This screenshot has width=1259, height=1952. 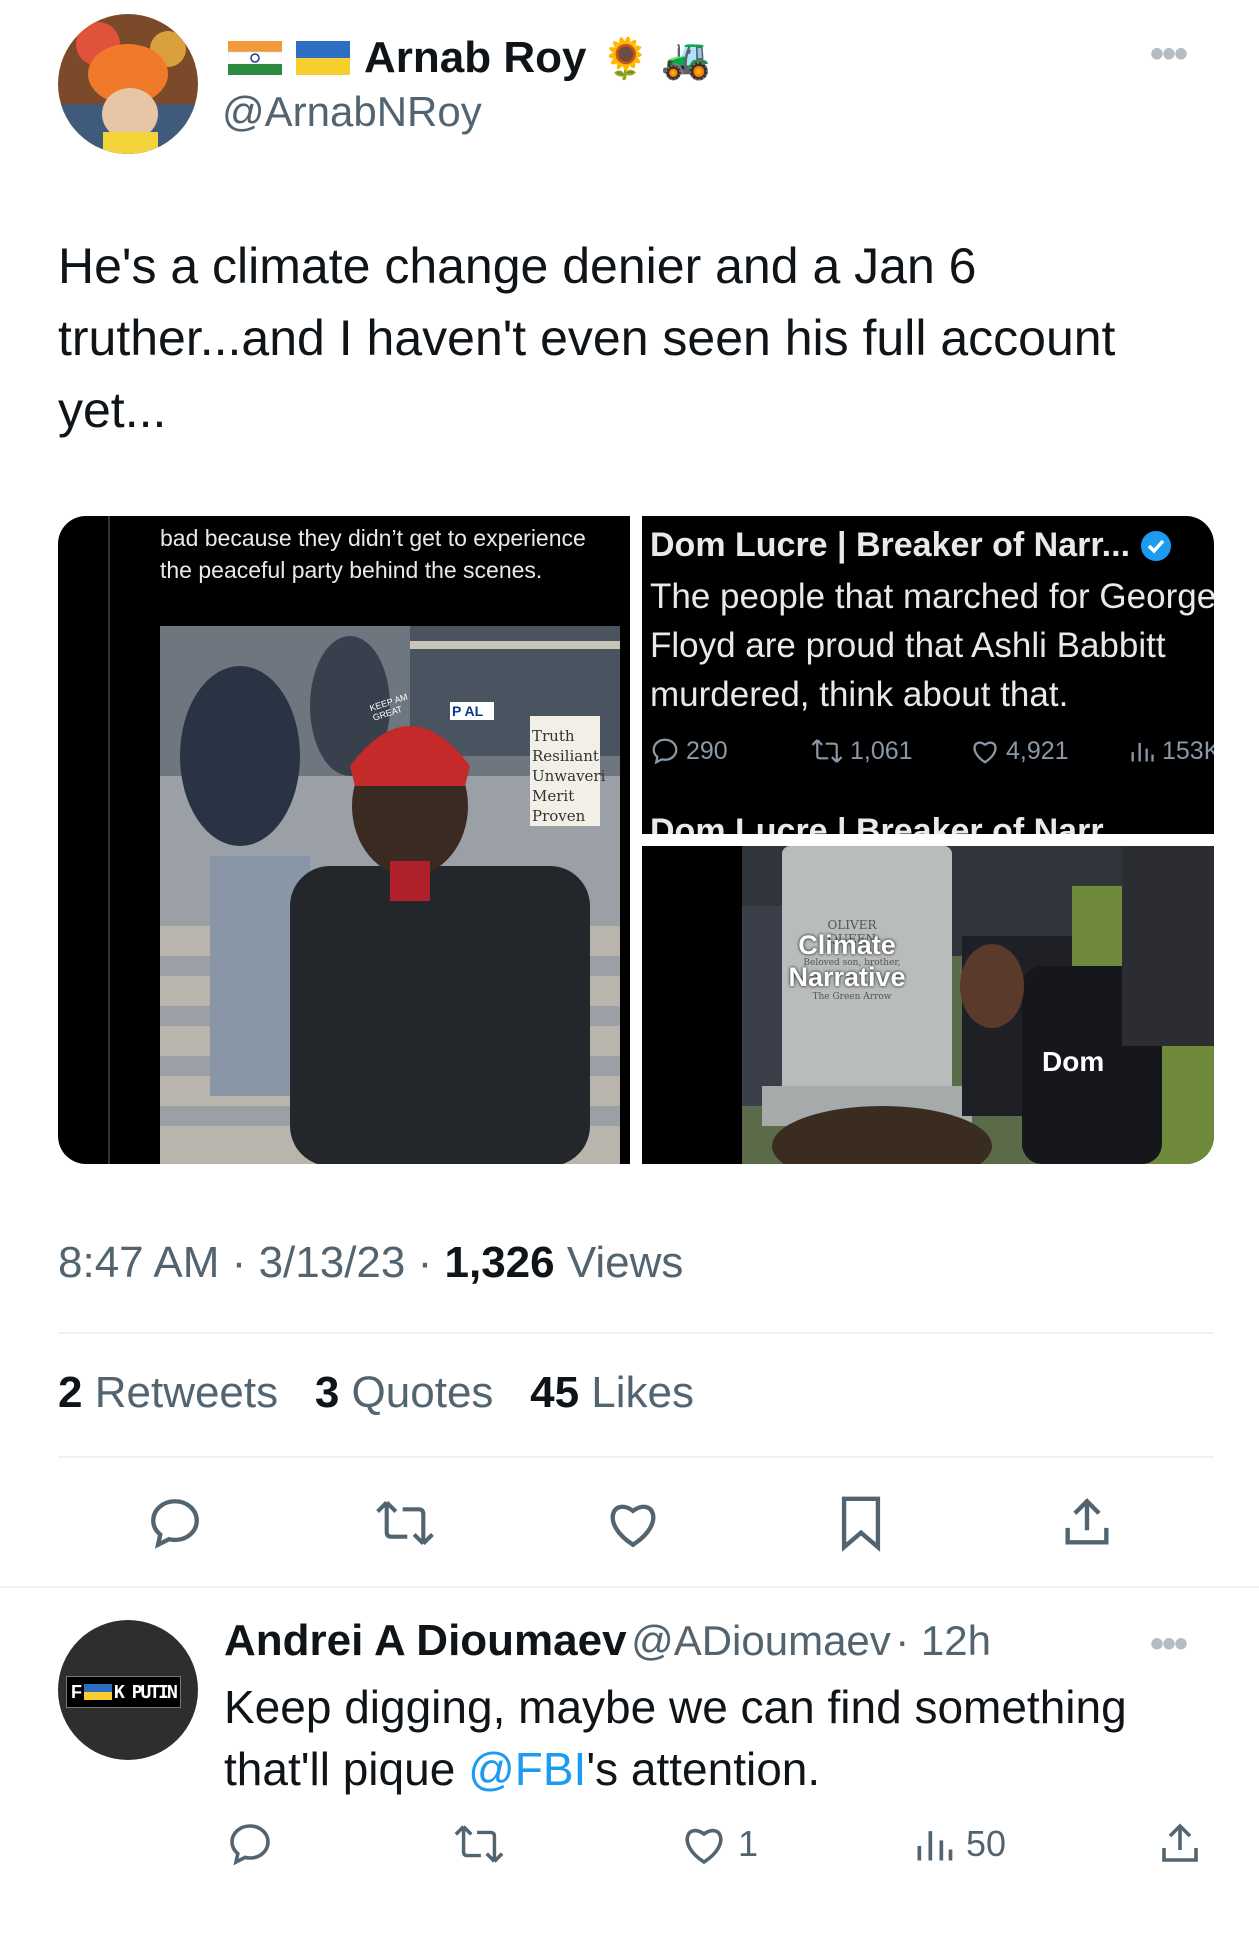 I want to click on sign-line: Truth, so click(x=553, y=736).